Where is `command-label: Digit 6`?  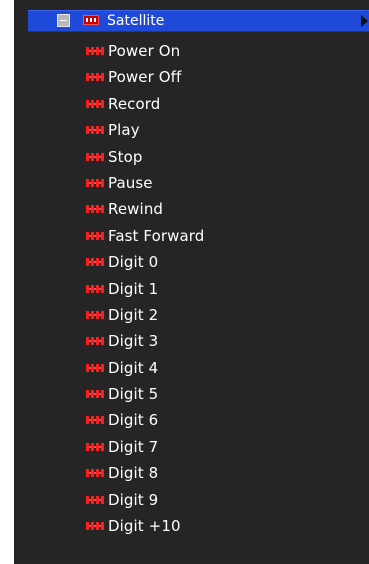
command-label: Digit 6 is located at coordinates (133, 420).